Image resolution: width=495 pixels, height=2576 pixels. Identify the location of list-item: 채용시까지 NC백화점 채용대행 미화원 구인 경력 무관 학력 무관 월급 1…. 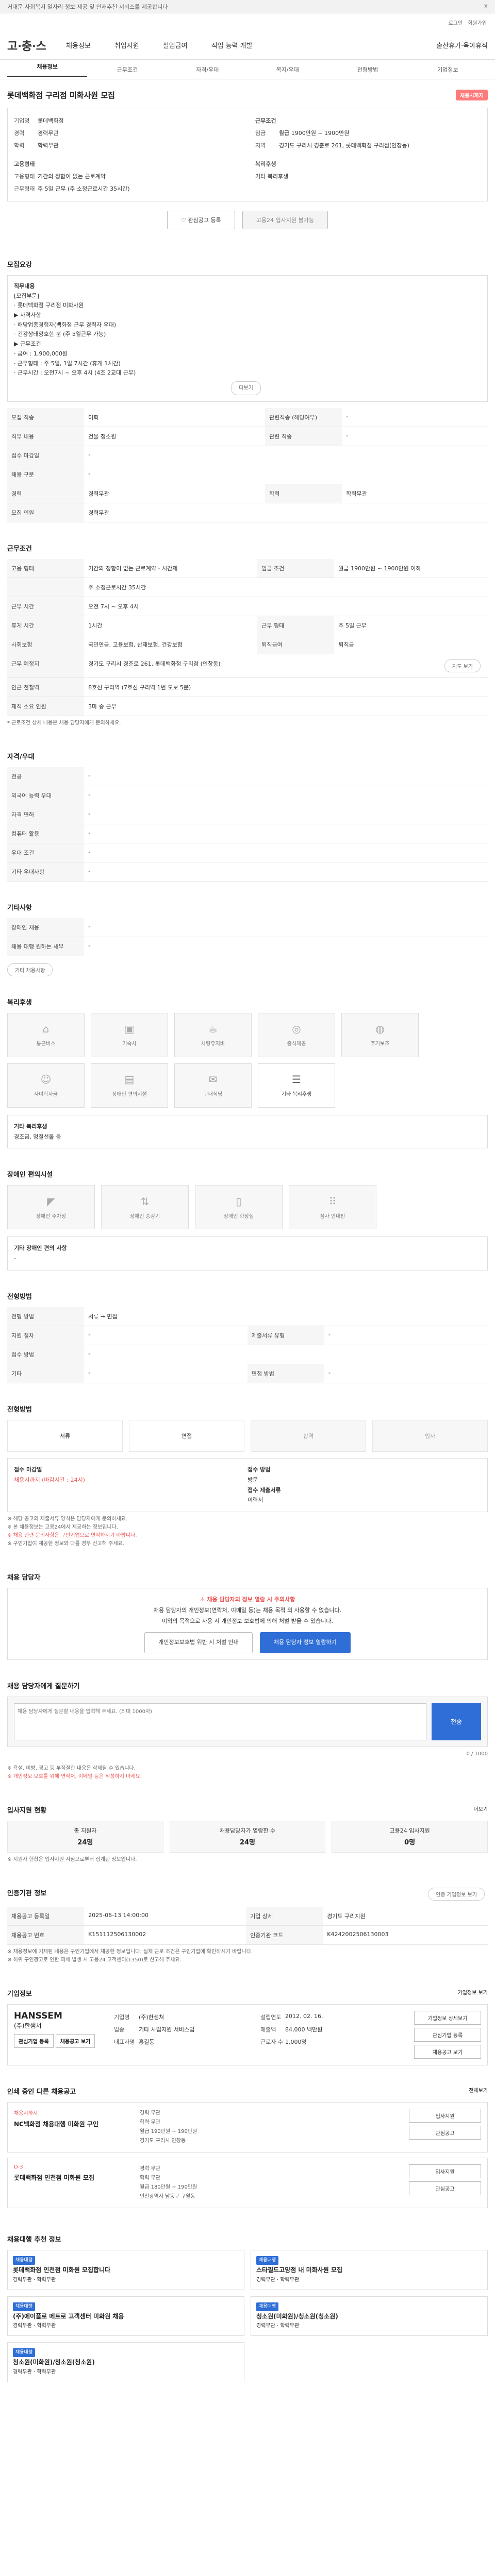
(247, 2128).